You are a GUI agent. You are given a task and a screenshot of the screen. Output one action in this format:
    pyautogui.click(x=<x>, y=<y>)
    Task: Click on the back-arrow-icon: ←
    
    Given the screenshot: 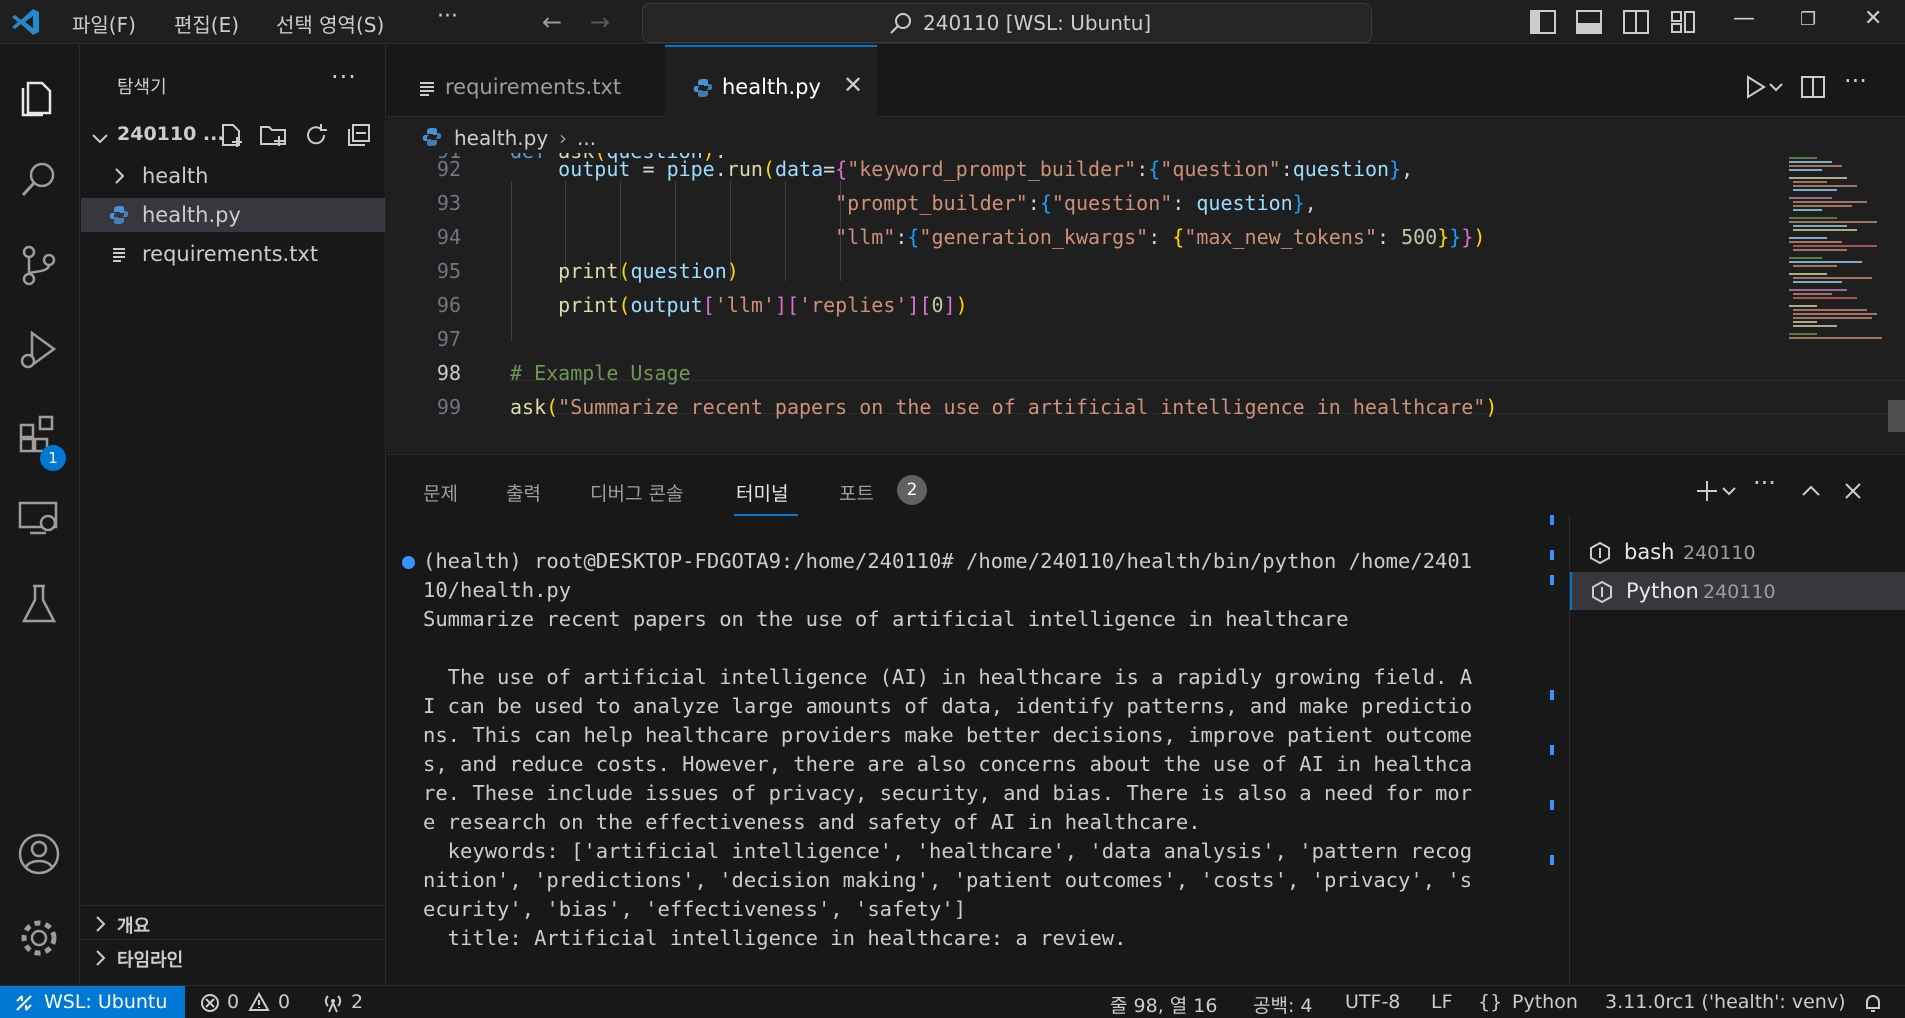 What is the action you would take?
    pyautogui.click(x=552, y=22)
    